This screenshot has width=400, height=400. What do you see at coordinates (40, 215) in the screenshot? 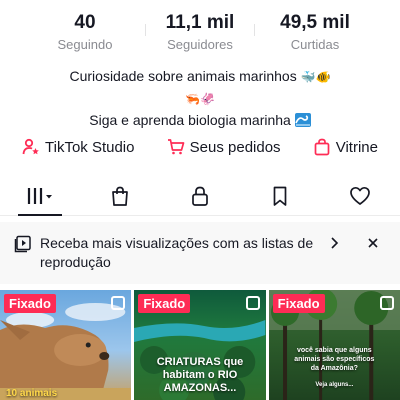
I see `active-tab-indicator` at bounding box center [40, 215].